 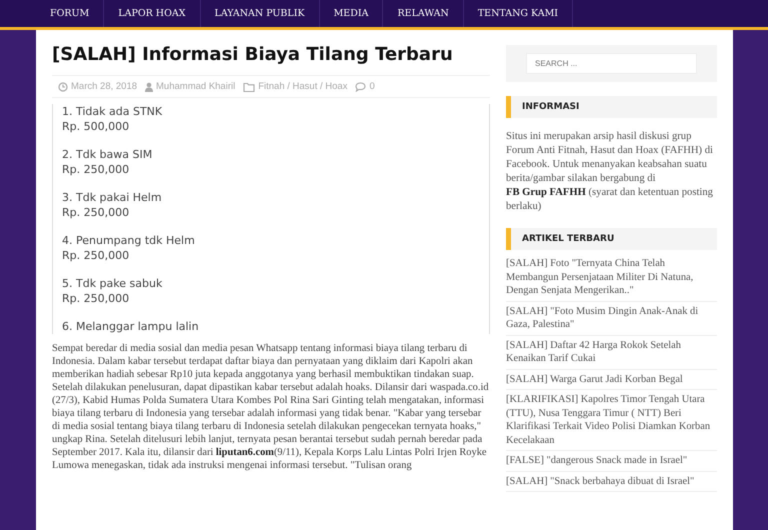 What do you see at coordinates (610, 172) in the screenshot?
I see `info-paragraph: Situs ini merupakan arsip hasil diskusi grup Forum Anti Fitnah, Hasut dan Hoax (FAFHH) di Facebook. Untuk menanyakan keabsahan suatu berita/gambar silakan bergabung di FB Grup FAFHH (syarat dan ketentuan posting berlaku)` at bounding box center [610, 172].